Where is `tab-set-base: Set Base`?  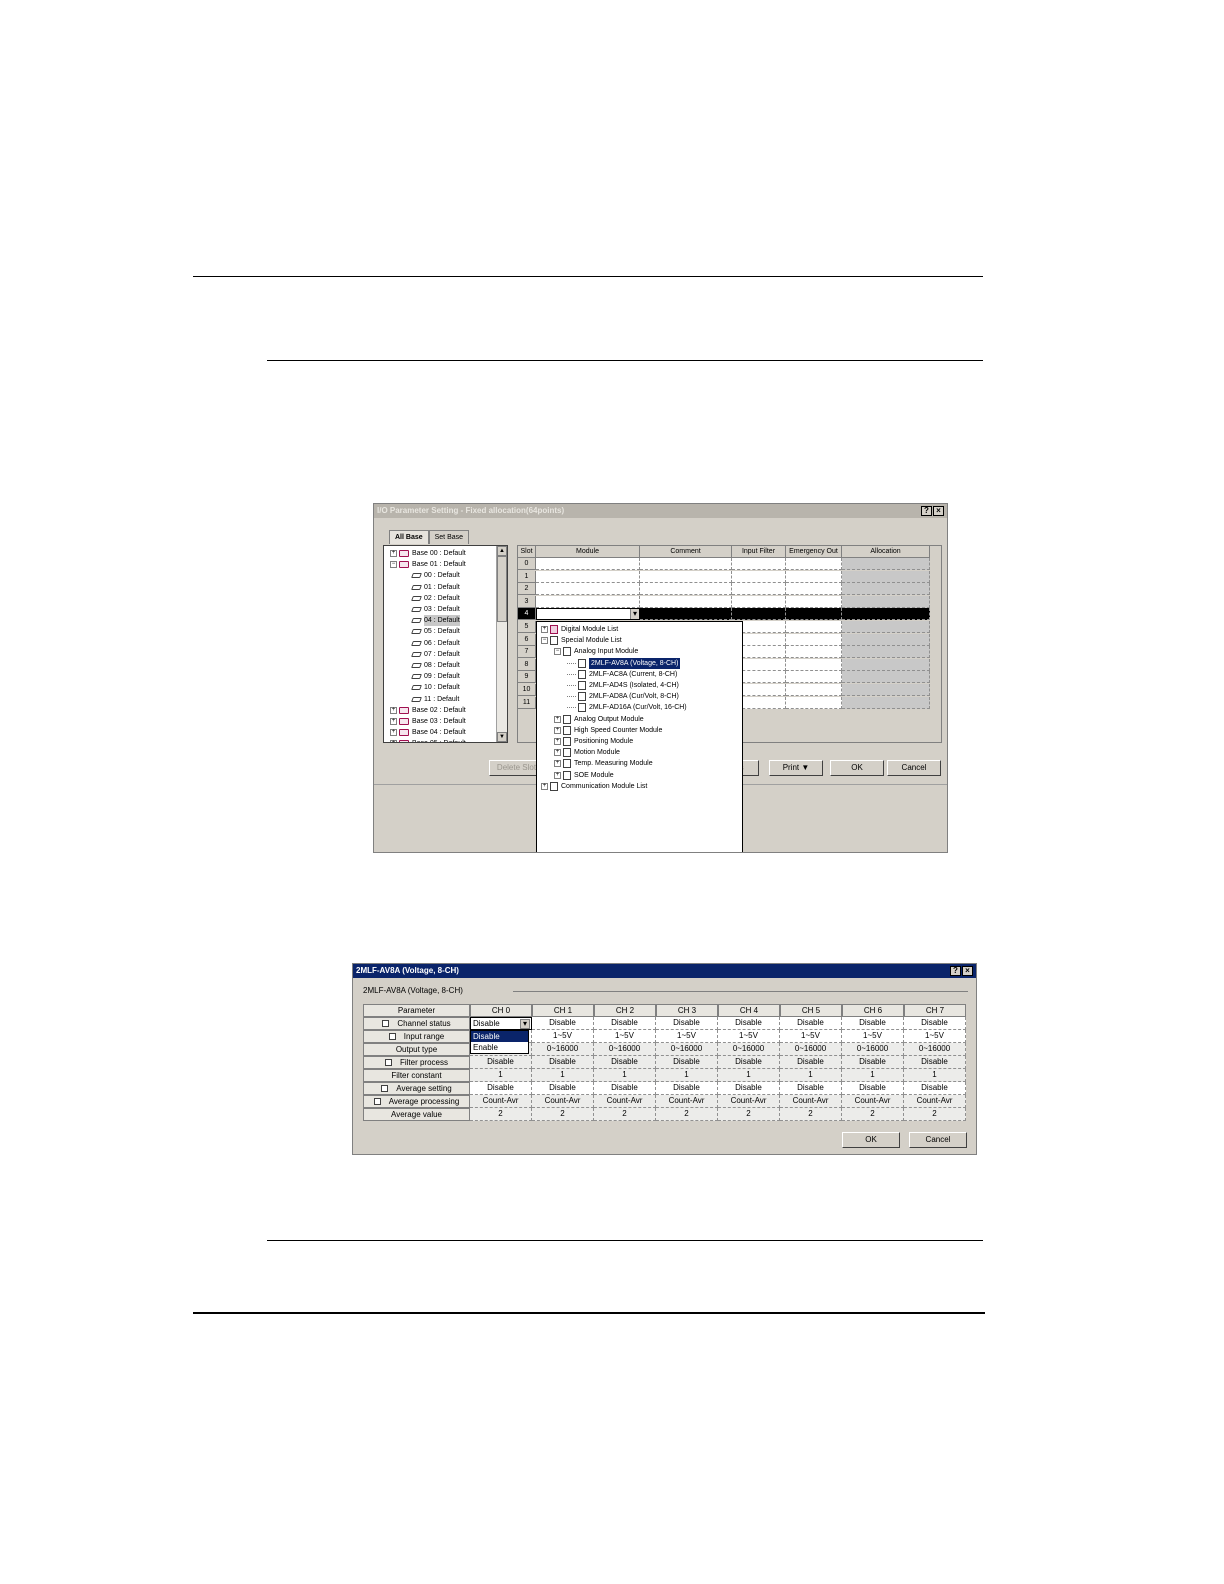
tab-set-base: Set Base is located at coordinates (449, 537).